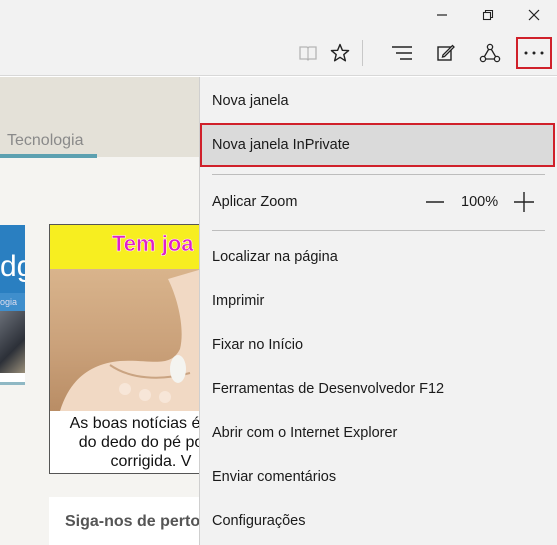  I want to click on share-icon, so click(490, 53).